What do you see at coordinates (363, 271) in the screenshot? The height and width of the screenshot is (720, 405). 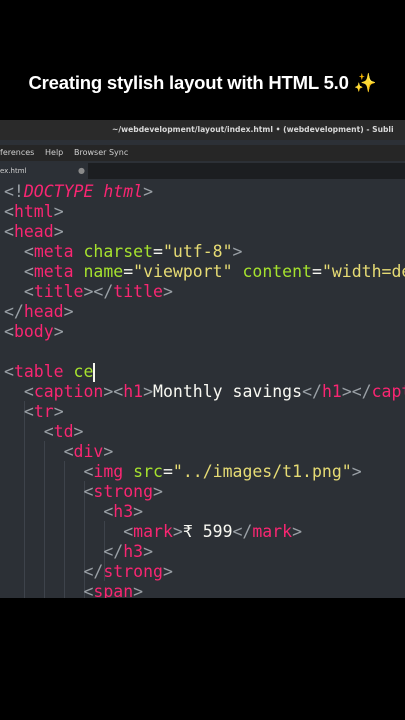 I see `code-token: "width=de` at bounding box center [363, 271].